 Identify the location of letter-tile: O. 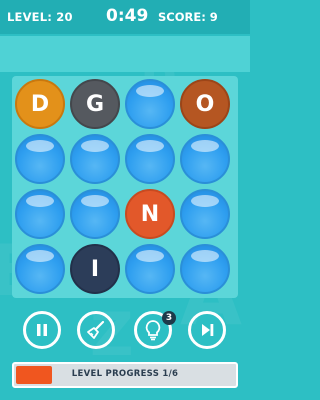
(205, 104).